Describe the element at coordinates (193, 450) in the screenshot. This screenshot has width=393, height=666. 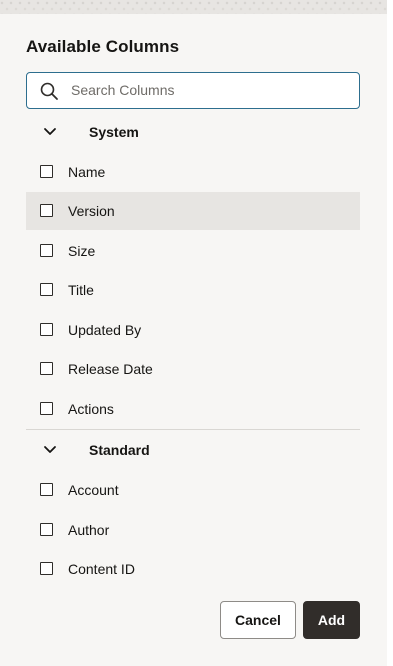
I see `group-header-standard: Standard` at that location.